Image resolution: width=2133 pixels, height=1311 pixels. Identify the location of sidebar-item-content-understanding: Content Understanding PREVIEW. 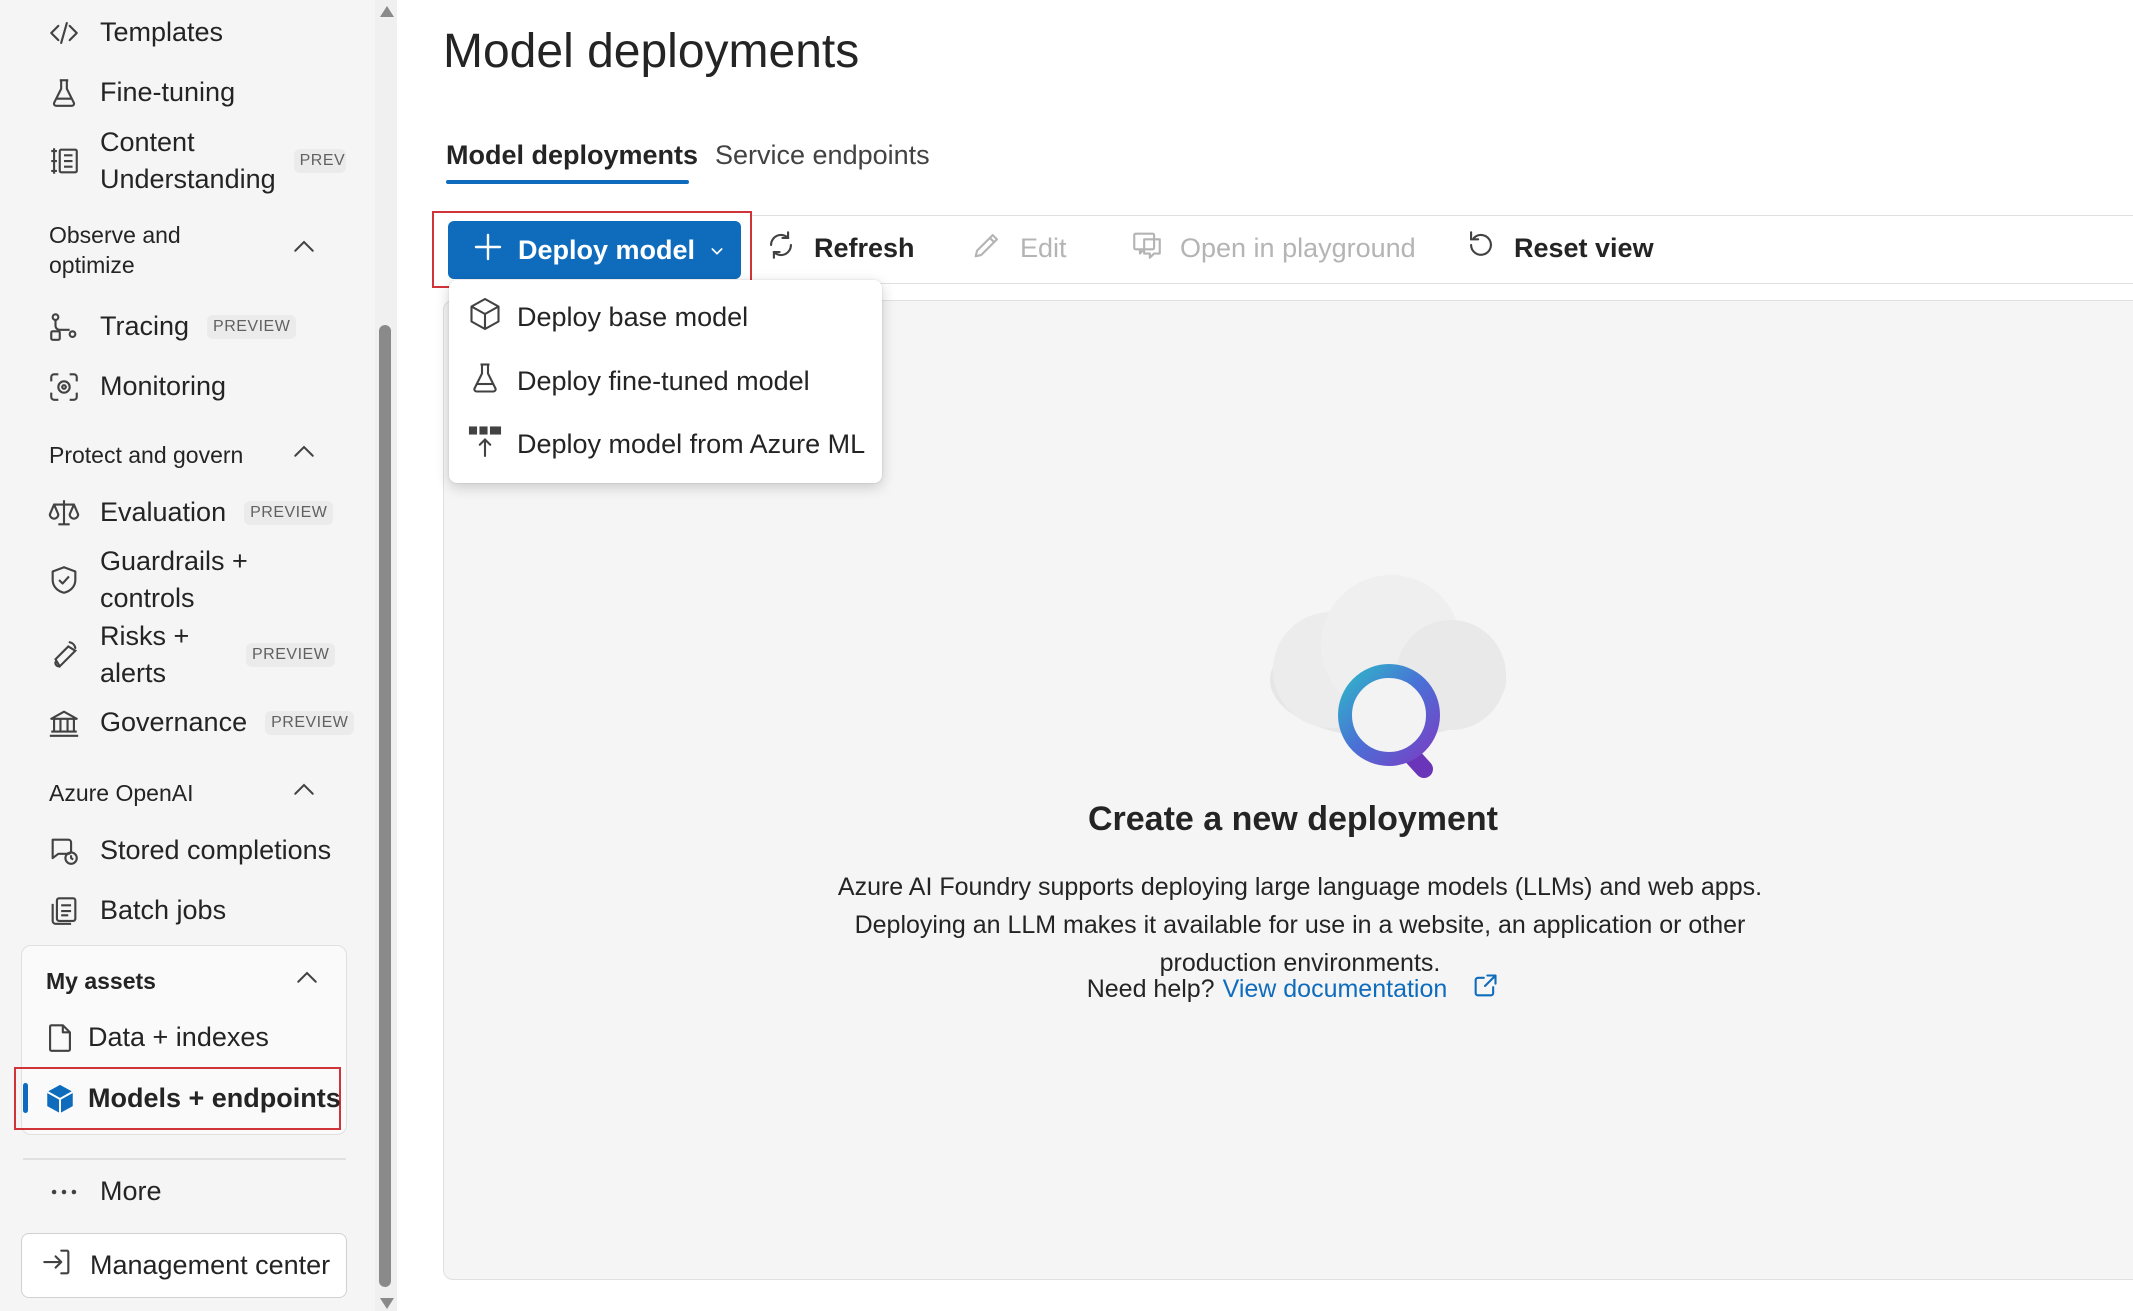
(196, 161).